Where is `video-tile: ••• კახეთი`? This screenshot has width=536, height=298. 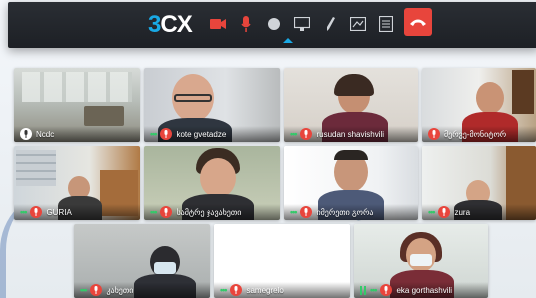 video-tile: ••• კახეთი is located at coordinates (142, 261).